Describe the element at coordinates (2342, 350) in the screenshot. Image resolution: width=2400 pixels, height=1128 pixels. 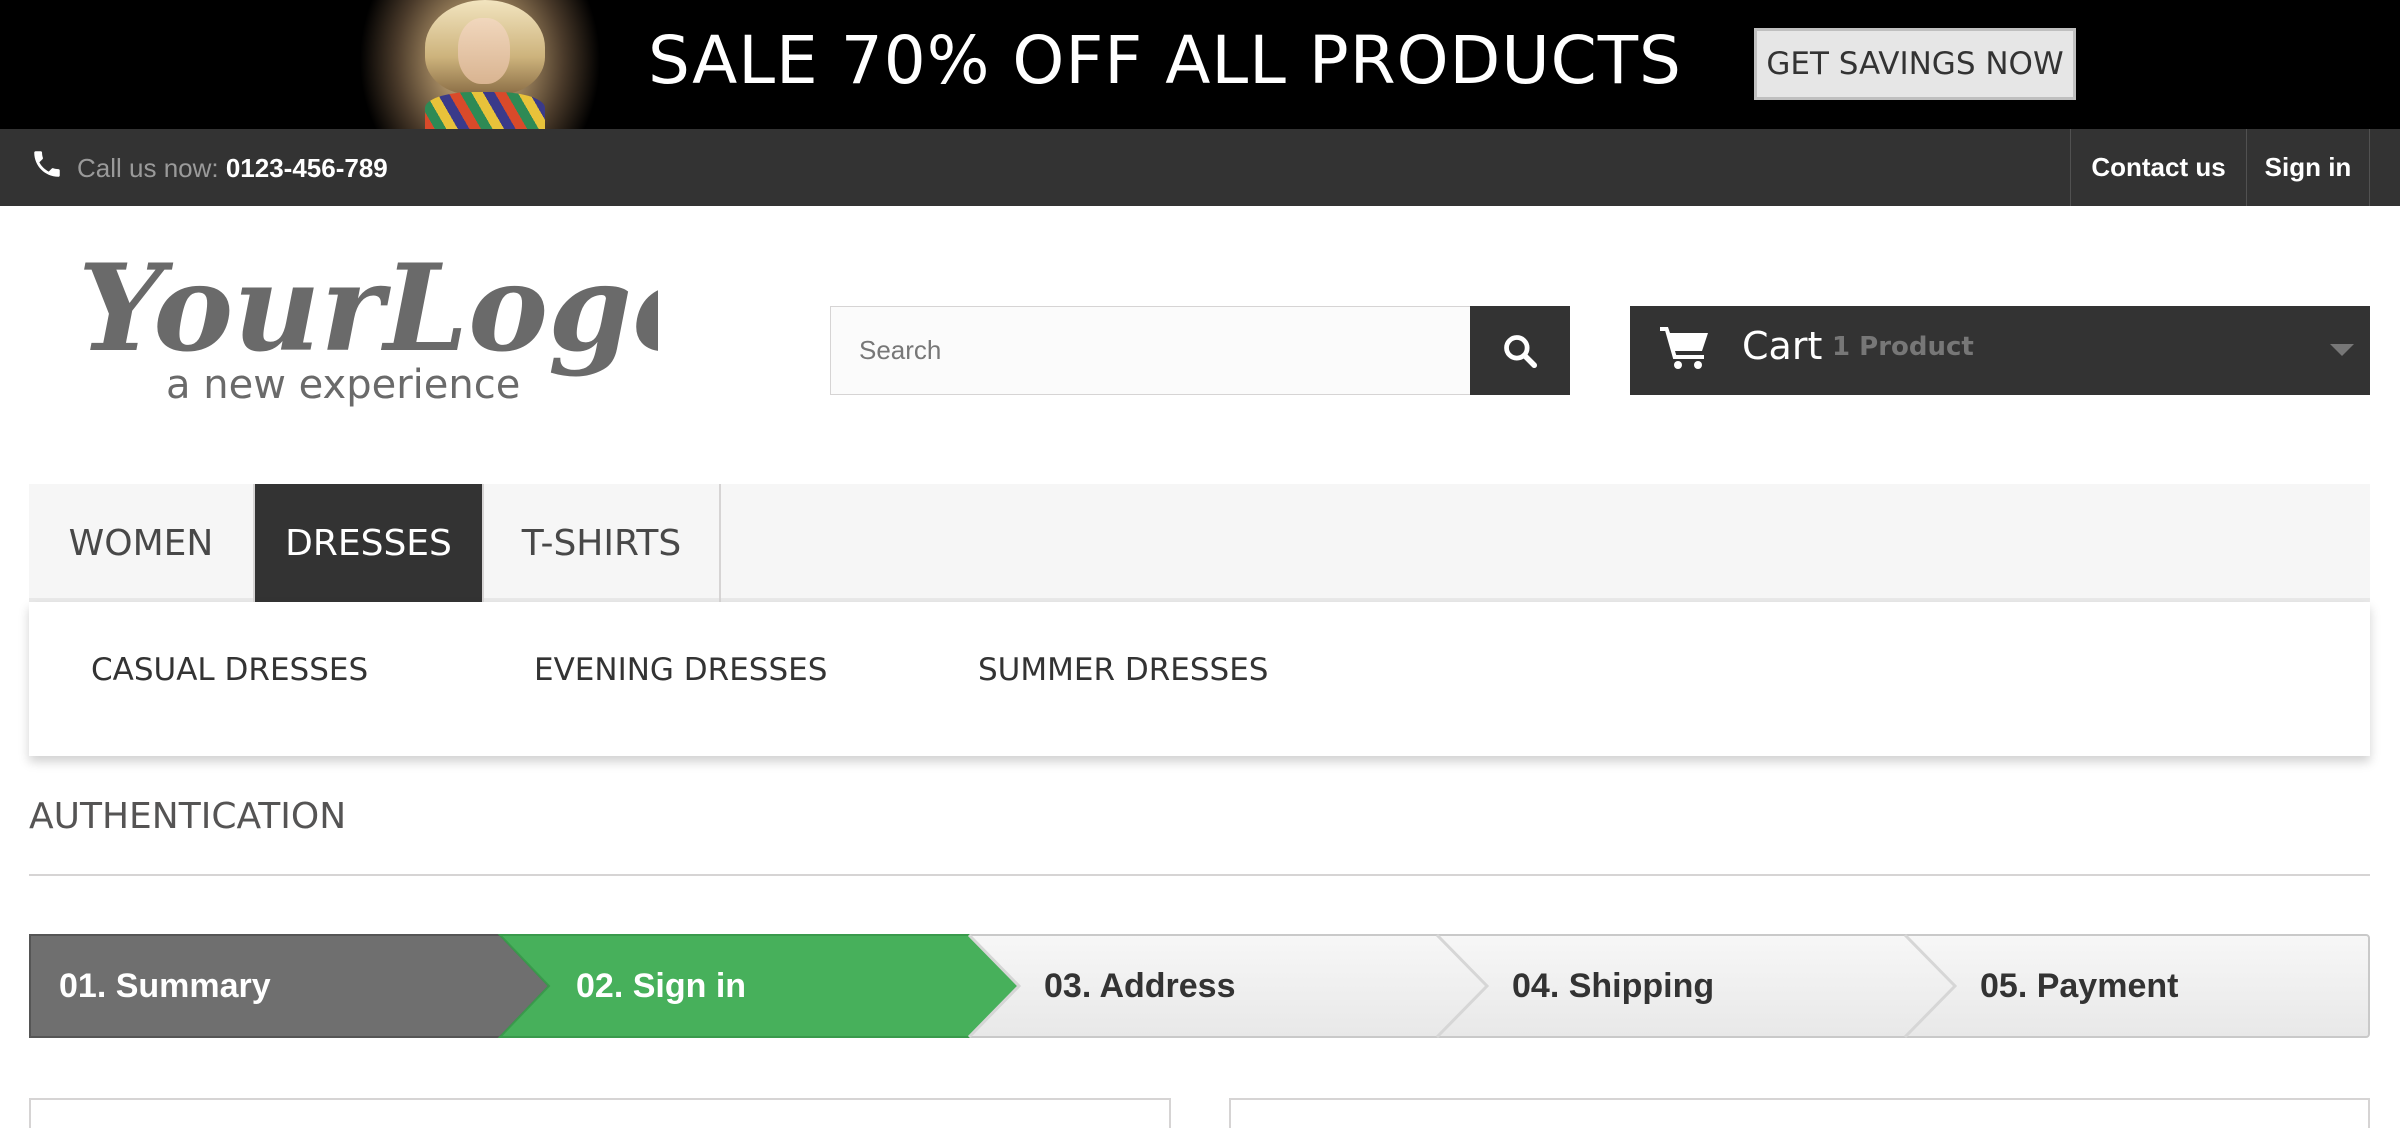
I see `chevron-down-icon` at that location.